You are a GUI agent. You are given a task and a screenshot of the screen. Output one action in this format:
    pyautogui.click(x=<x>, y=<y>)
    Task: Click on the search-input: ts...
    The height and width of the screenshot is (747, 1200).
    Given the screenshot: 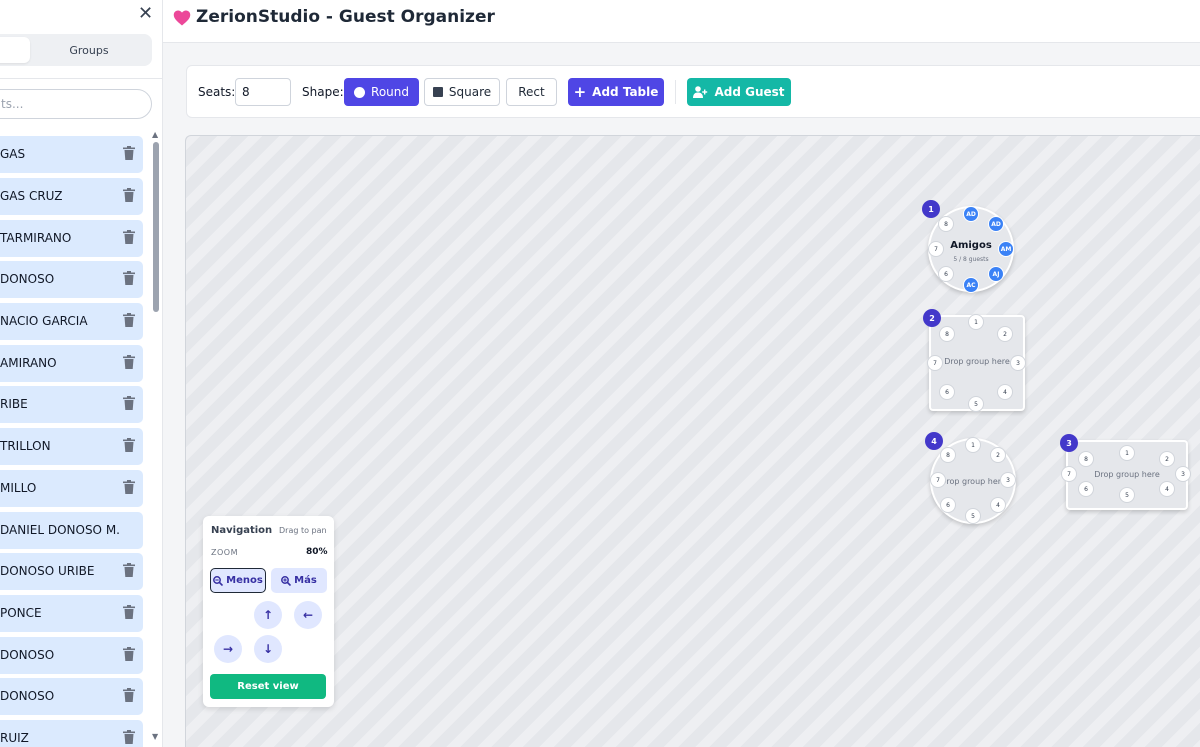 What is the action you would take?
    pyautogui.click(x=76, y=104)
    